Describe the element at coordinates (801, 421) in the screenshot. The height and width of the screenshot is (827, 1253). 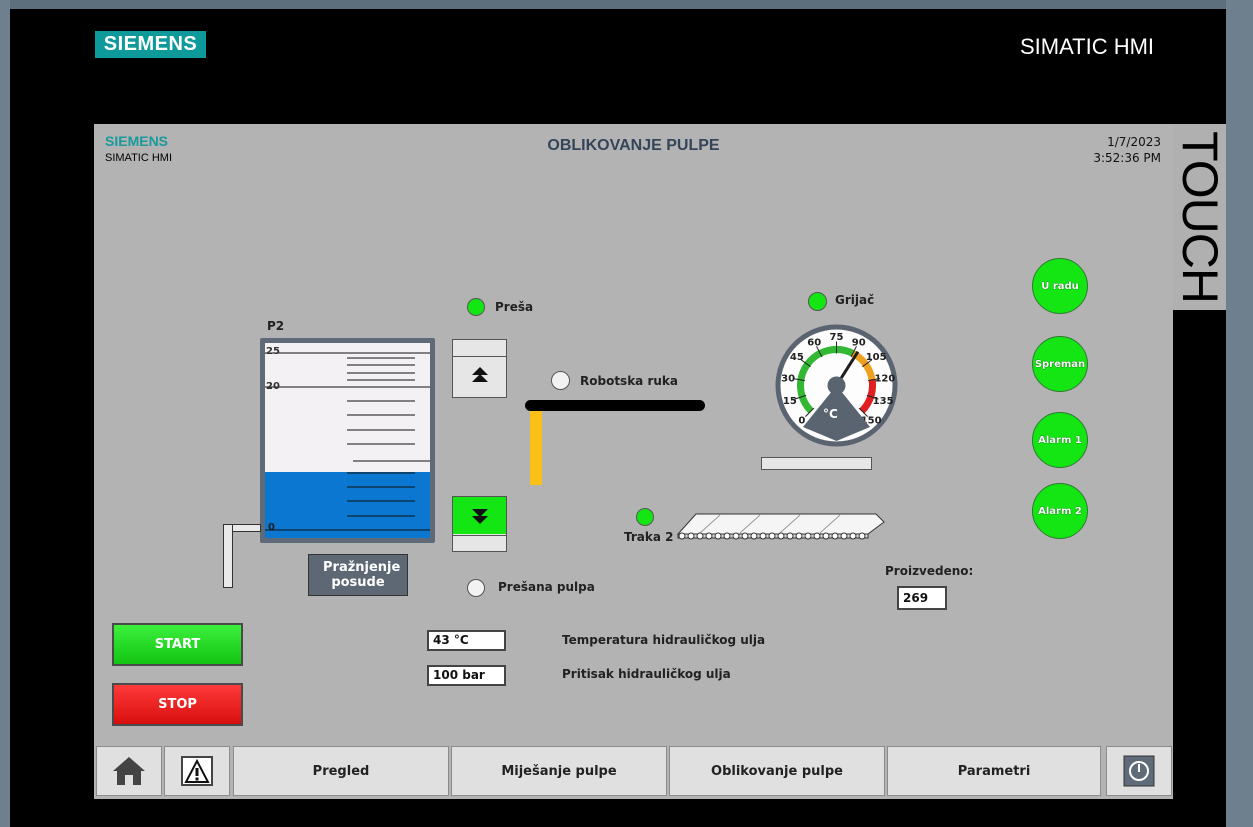
I see `gauge-tick-label: 0` at that location.